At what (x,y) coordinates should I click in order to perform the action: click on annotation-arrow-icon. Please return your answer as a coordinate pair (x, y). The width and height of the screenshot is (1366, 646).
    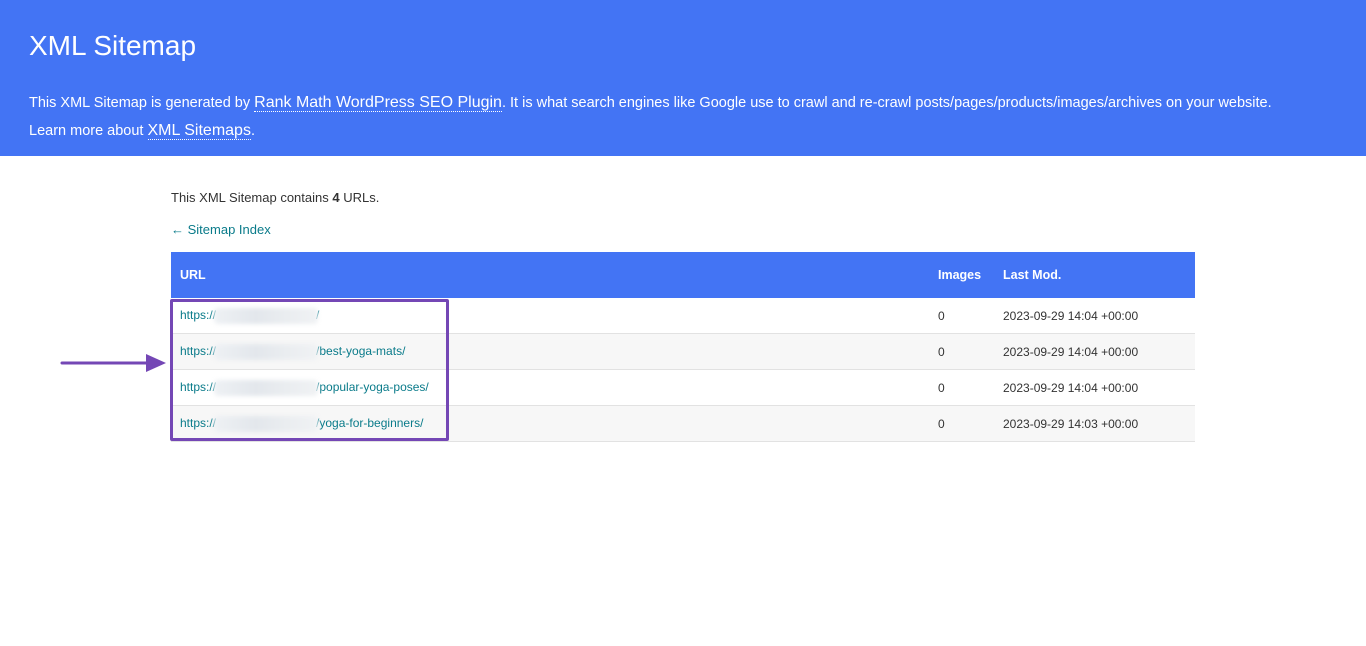
    Looking at the image, I should click on (113, 363).